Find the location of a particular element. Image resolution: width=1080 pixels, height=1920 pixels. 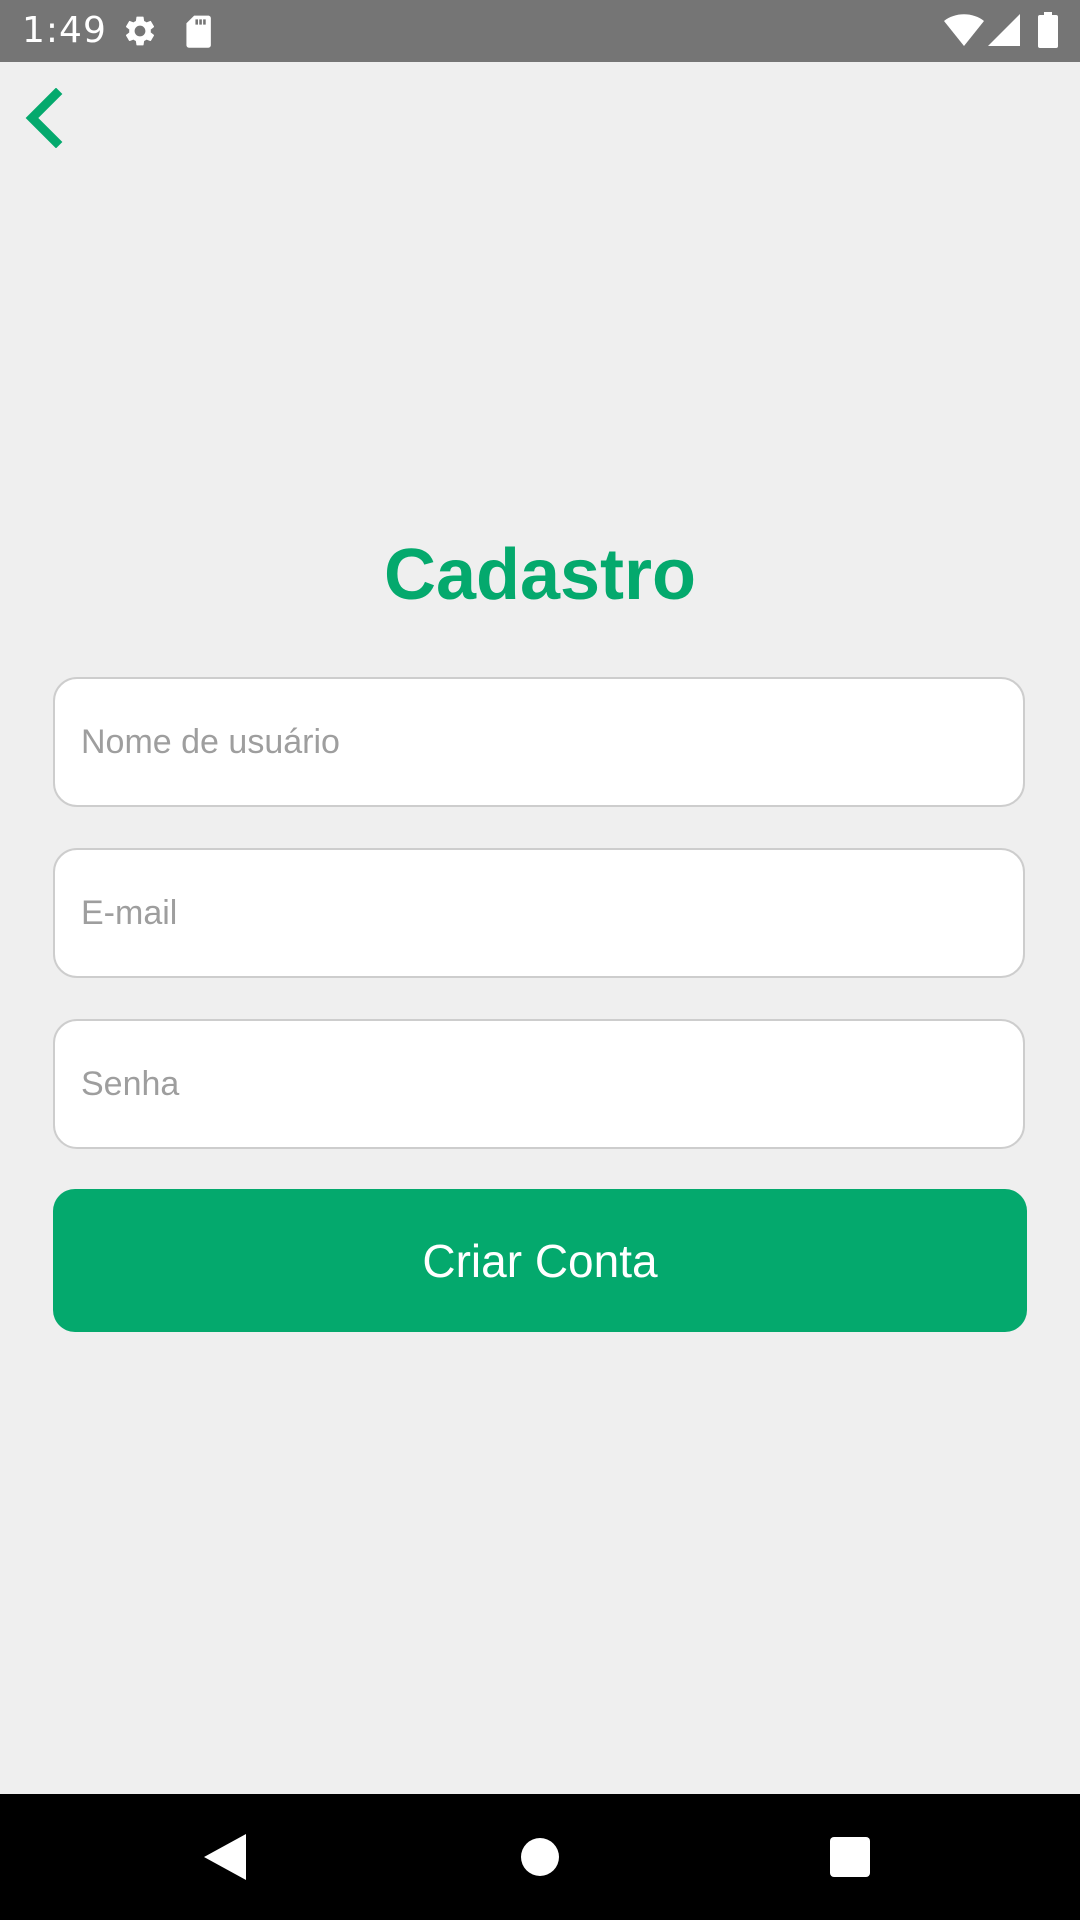

recents-square-icon is located at coordinates (850, 1857).